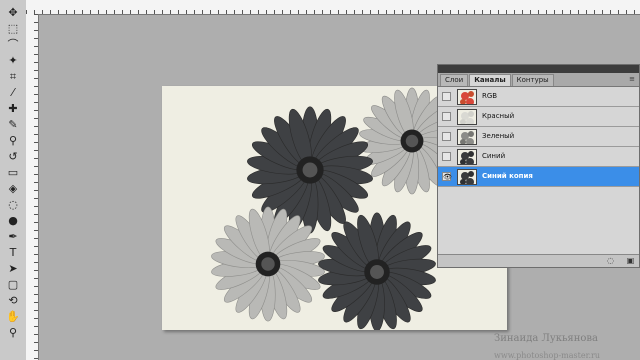 This screenshot has width=640, height=360. What do you see at coordinates (498, 116) in the screenshot?
I see `channel-label: Красный` at bounding box center [498, 116].